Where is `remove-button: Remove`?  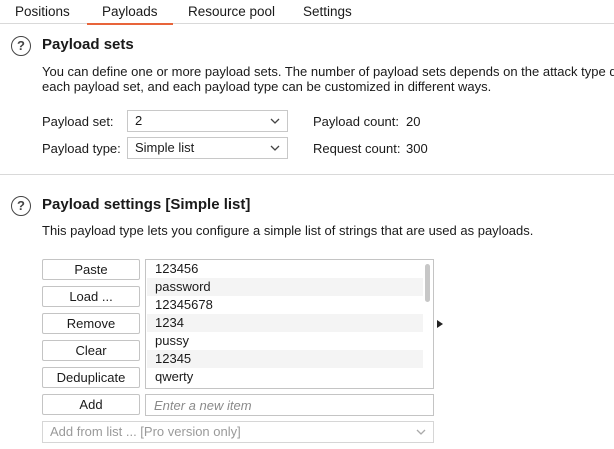 remove-button: Remove is located at coordinates (91, 323).